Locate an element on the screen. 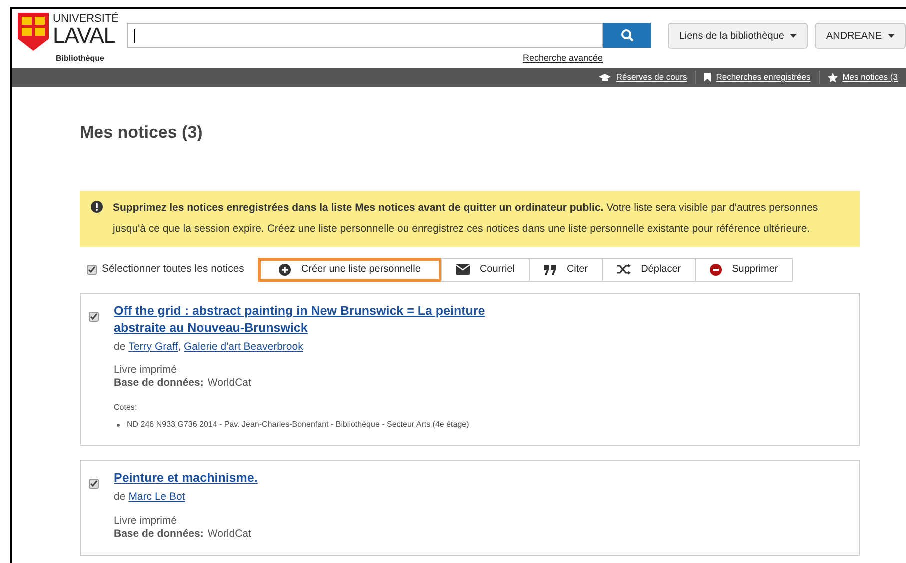  toolbar-button: Supprimer is located at coordinates (744, 270).